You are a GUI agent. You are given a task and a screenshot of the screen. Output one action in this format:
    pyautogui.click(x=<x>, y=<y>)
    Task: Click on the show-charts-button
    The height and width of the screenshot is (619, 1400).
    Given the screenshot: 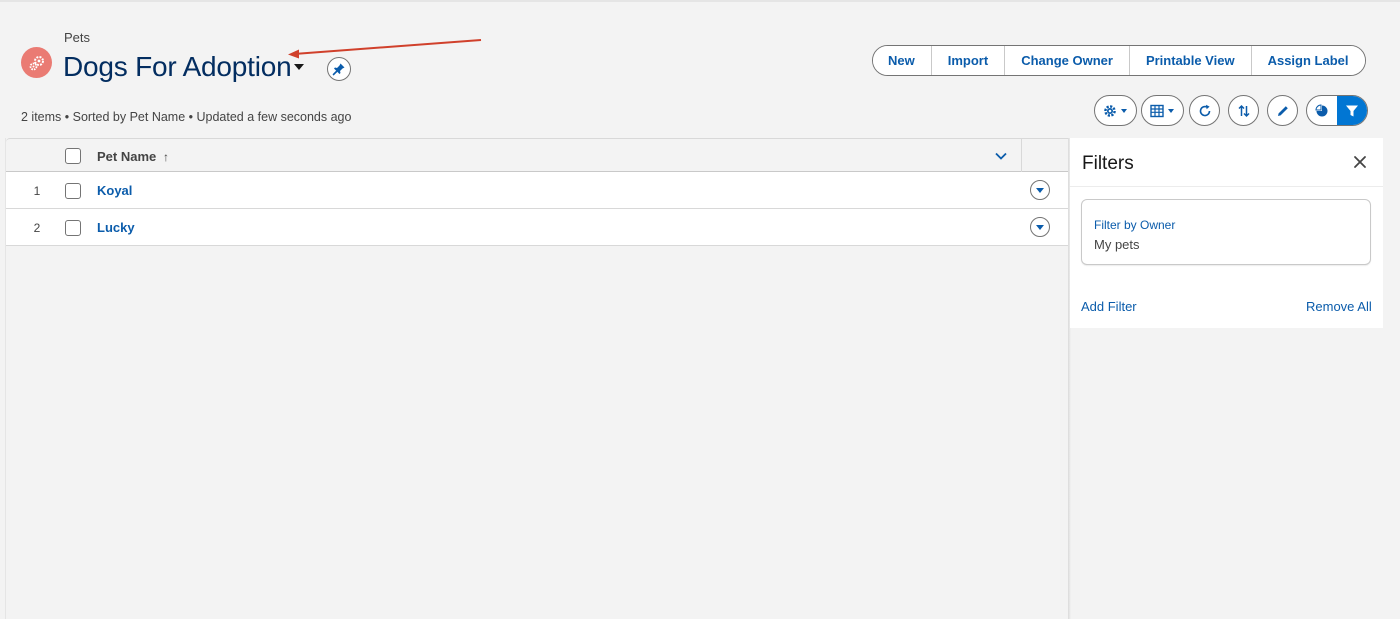 What is the action you would take?
    pyautogui.click(x=1322, y=110)
    